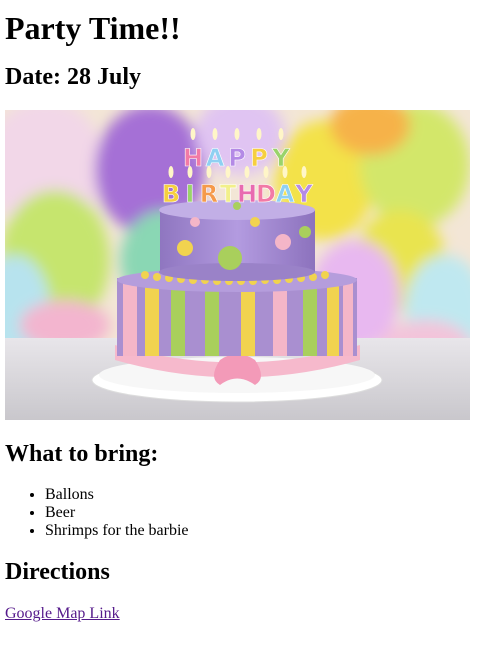  Describe the element at coordinates (190, 194) in the screenshot. I see `candle-letter: I` at that location.